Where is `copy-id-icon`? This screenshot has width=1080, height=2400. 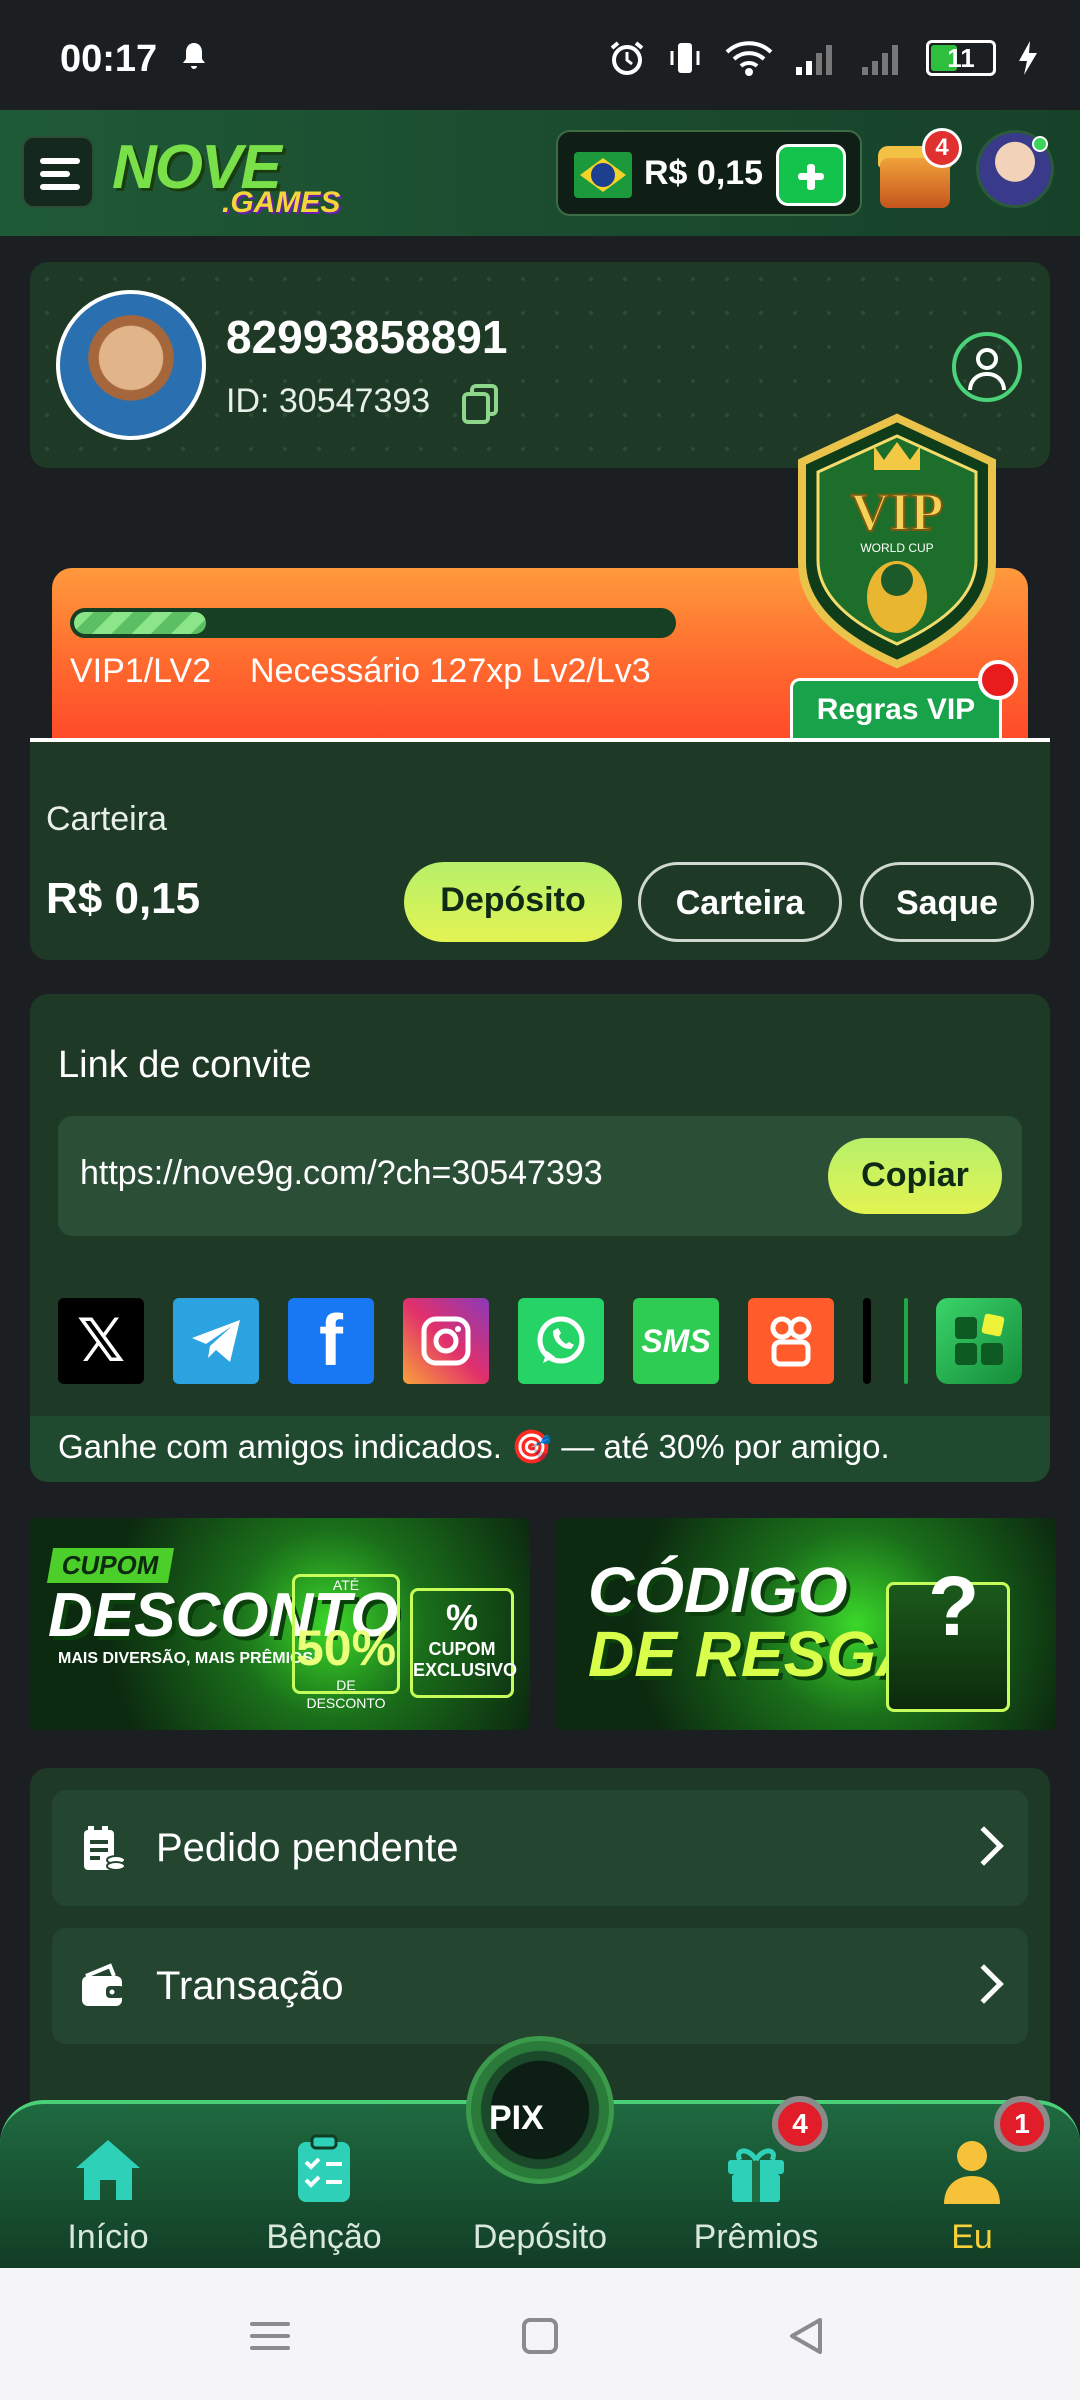
copy-id-icon is located at coordinates (480, 404).